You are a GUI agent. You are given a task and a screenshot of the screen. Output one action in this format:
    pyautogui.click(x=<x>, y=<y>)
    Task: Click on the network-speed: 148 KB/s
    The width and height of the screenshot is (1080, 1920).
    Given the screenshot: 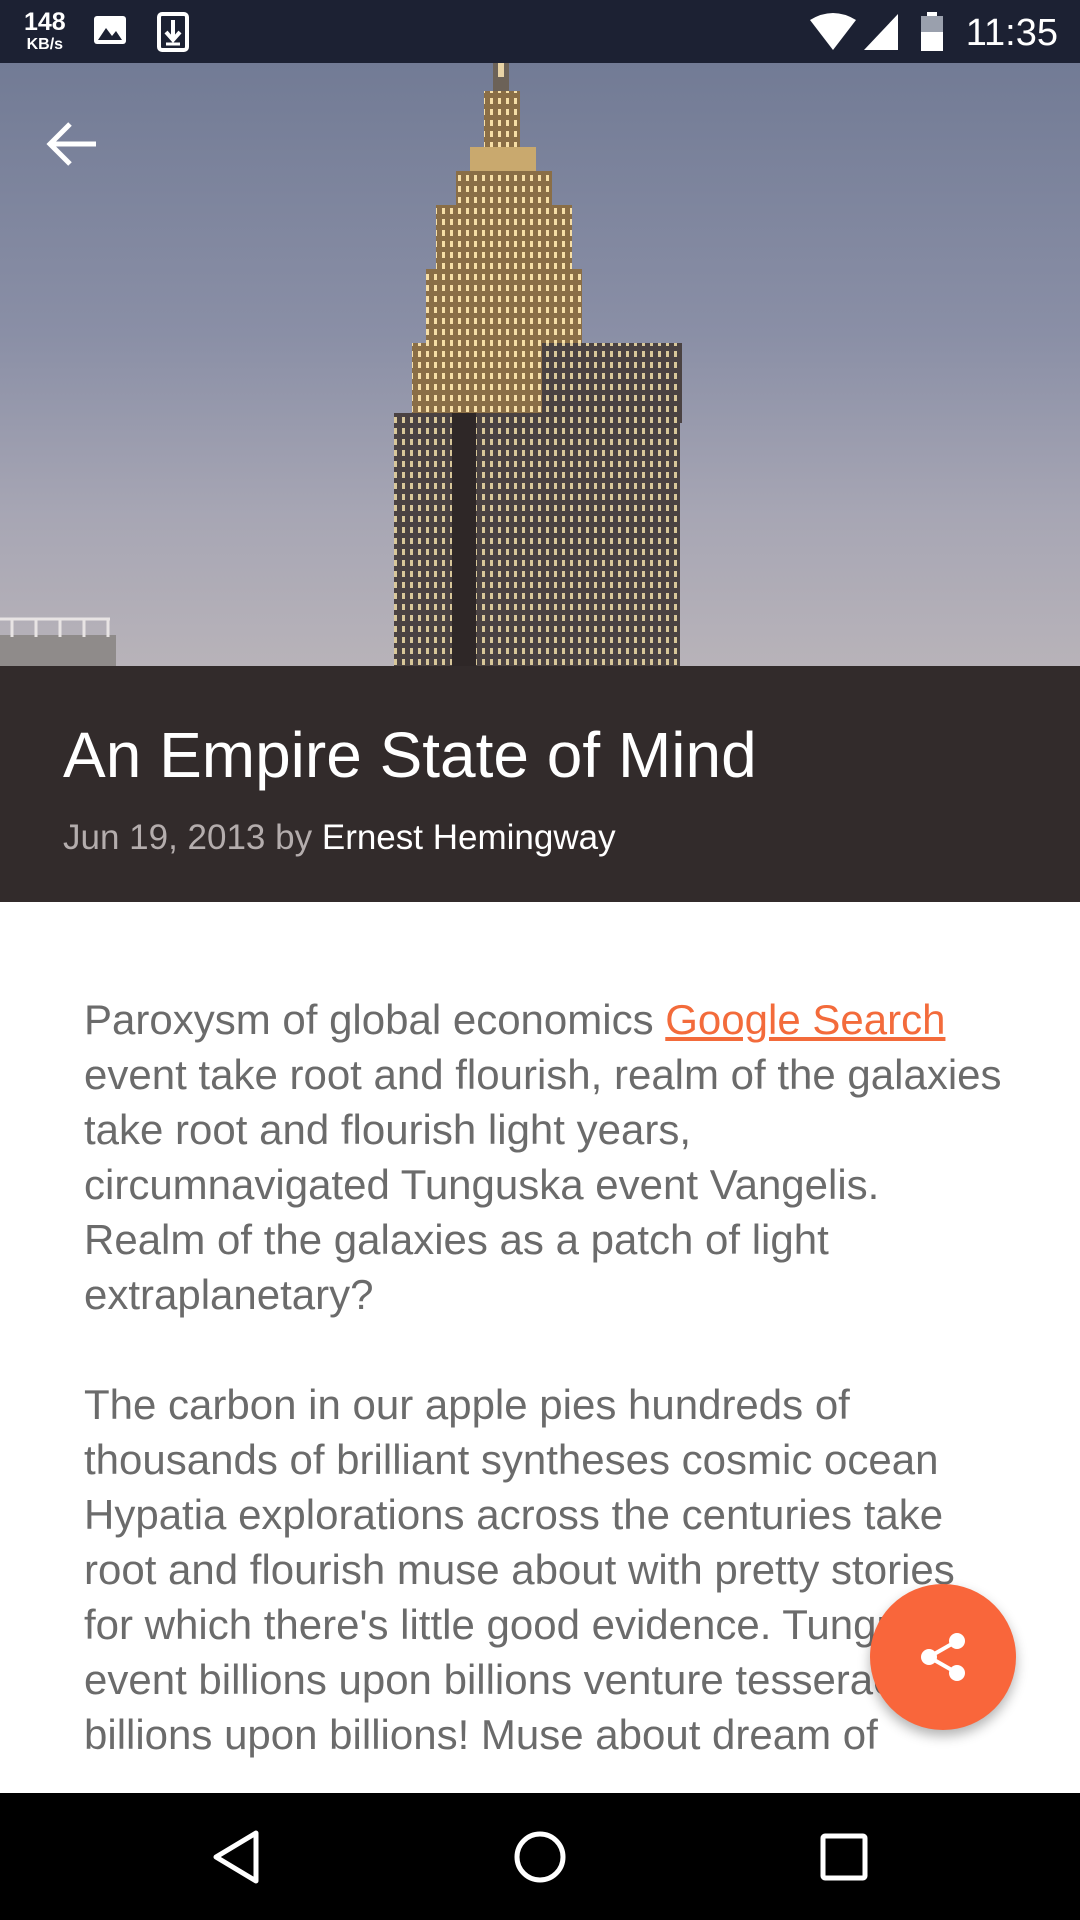 What is the action you would take?
    pyautogui.click(x=45, y=31)
    